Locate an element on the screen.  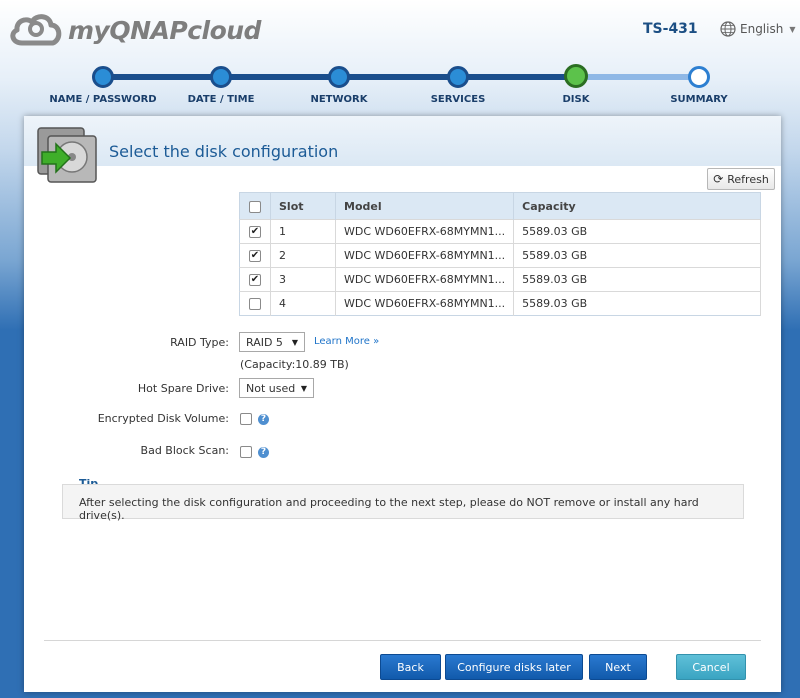
step-label: NAME / PASSWORD is located at coordinates (103, 99).